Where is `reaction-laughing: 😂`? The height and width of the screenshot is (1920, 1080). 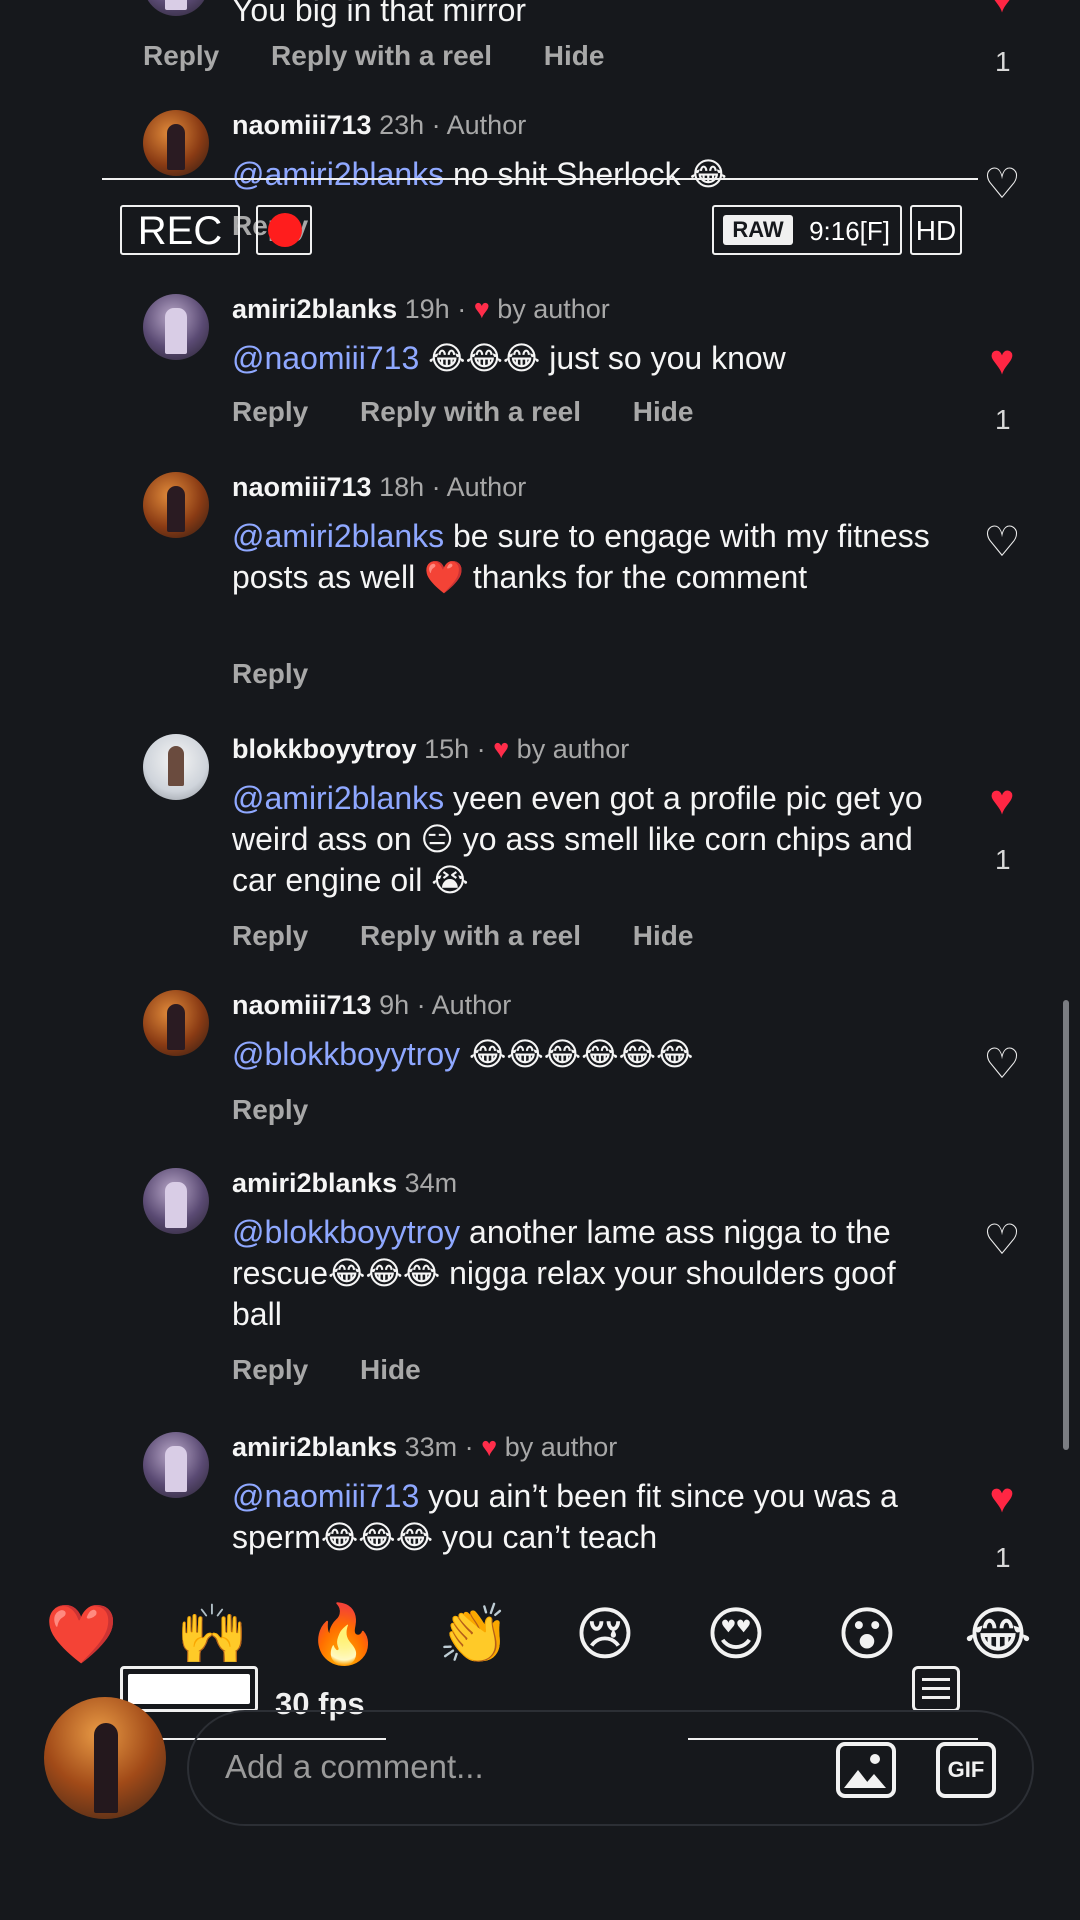 reaction-laughing: 😂 is located at coordinates (998, 1635).